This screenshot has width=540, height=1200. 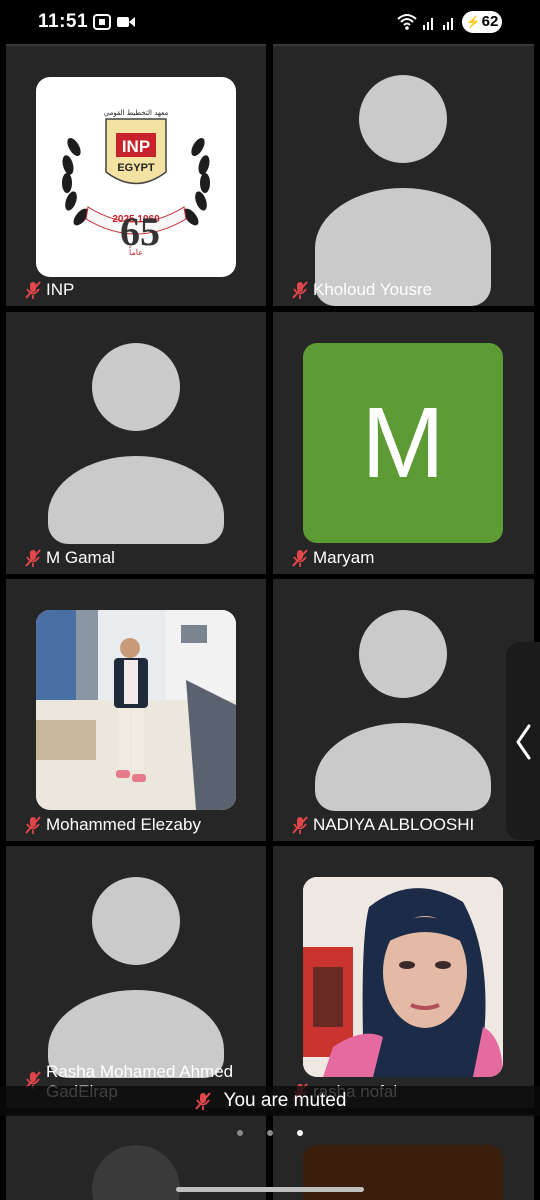 I want to click on video-camera-icon, so click(x=126, y=22).